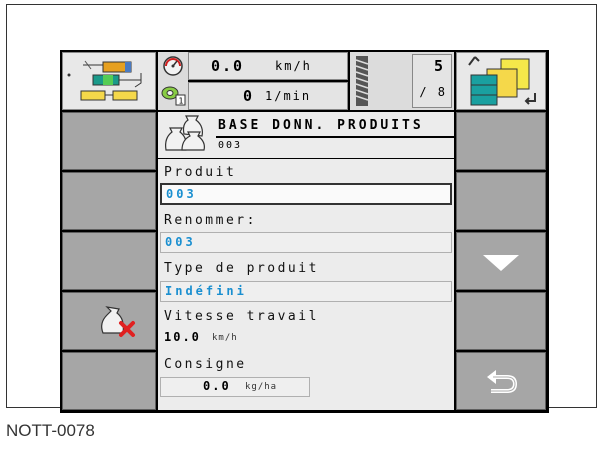 Image resolution: width=605 pixels, height=455 pixels. Describe the element at coordinates (439, 66) in the screenshot. I see `tramline-current: 5` at that location.